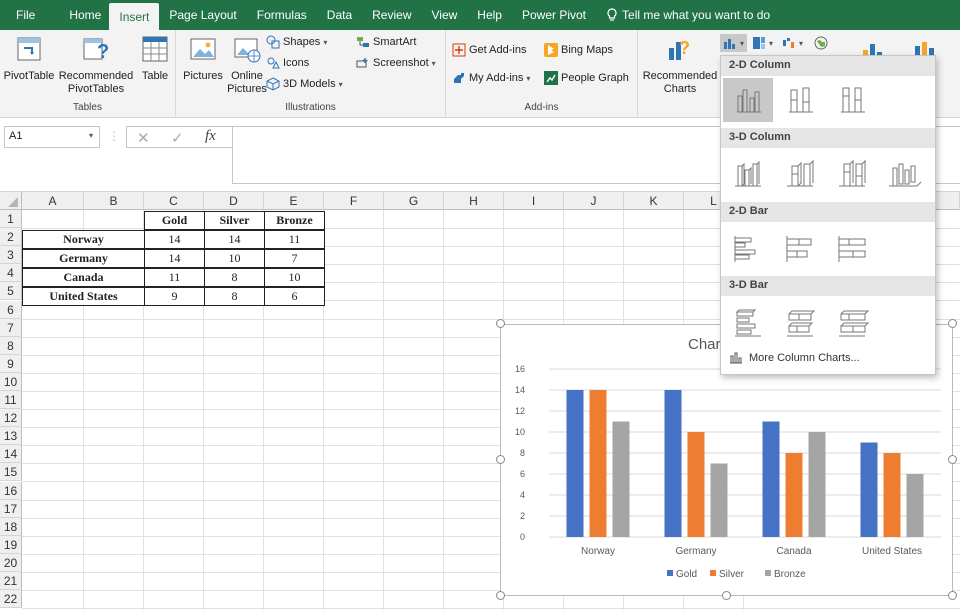  Describe the element at coordinates (83, 258) in the screenshot. I see `country-germany: Germany` at that location.